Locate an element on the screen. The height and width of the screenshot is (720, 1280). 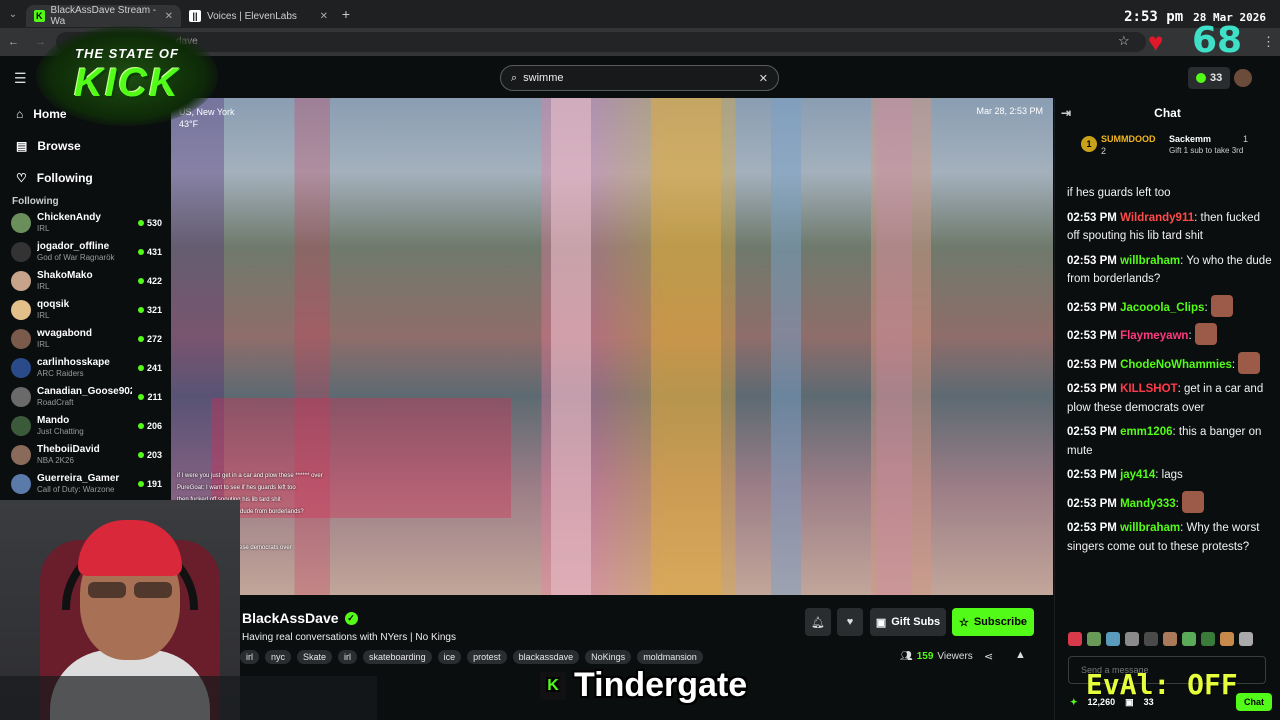
sidebar-item-following: ♡ Following is located at coordinates (85, 178).